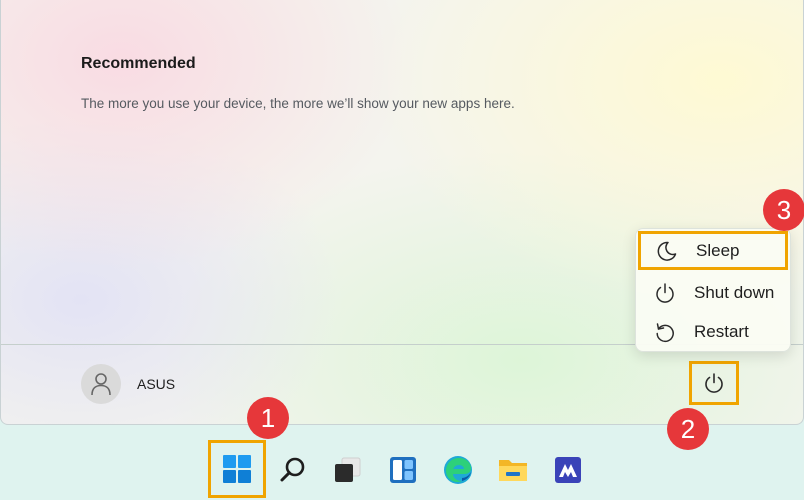 Image resolution: width=804 pixels, height=500 pixels. Describe the element at coordinates (665, 332) in the screenshot. I see `restart-icon` at that location.